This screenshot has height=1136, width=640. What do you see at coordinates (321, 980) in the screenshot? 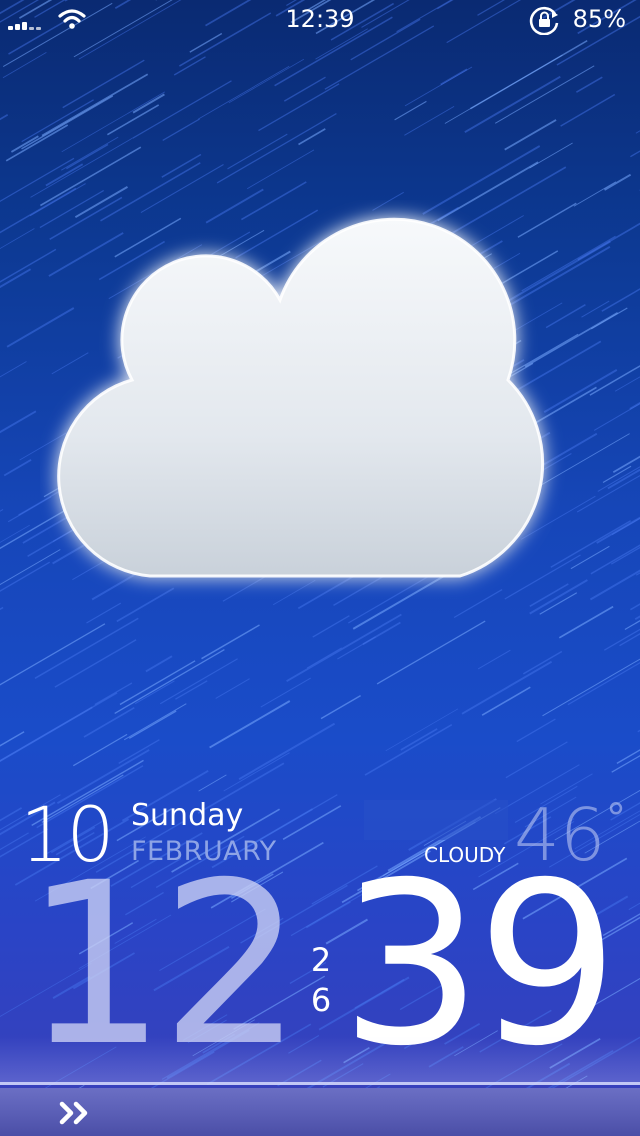
I see `clock-seconds: 2 6` at bounding box center [321, 980].